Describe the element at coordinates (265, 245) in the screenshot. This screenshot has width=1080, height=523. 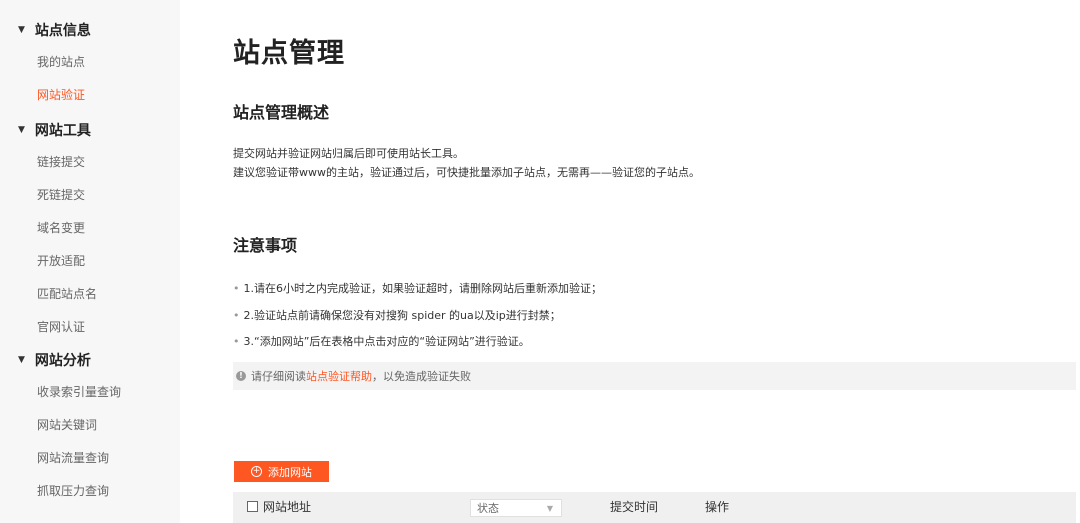
I see `notes-title: 注意事项` at that location.